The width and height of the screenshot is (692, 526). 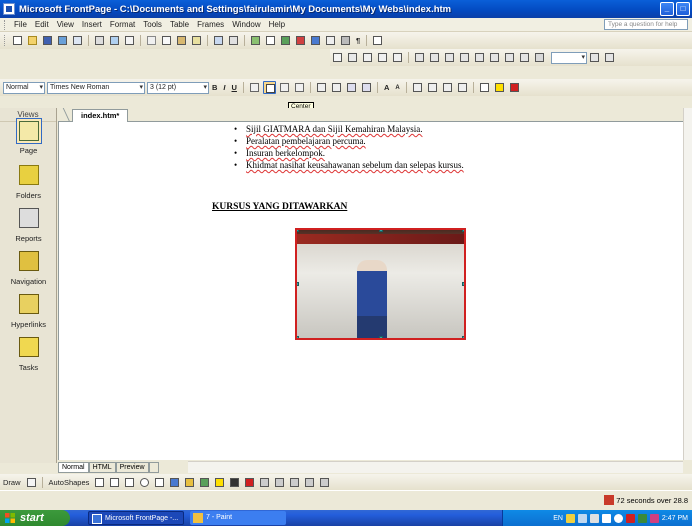 What do you see at coordinates (96, 87) in the screenshot?
I see `font-dropdown: Times New Roman` at bounding box center [96, 87].